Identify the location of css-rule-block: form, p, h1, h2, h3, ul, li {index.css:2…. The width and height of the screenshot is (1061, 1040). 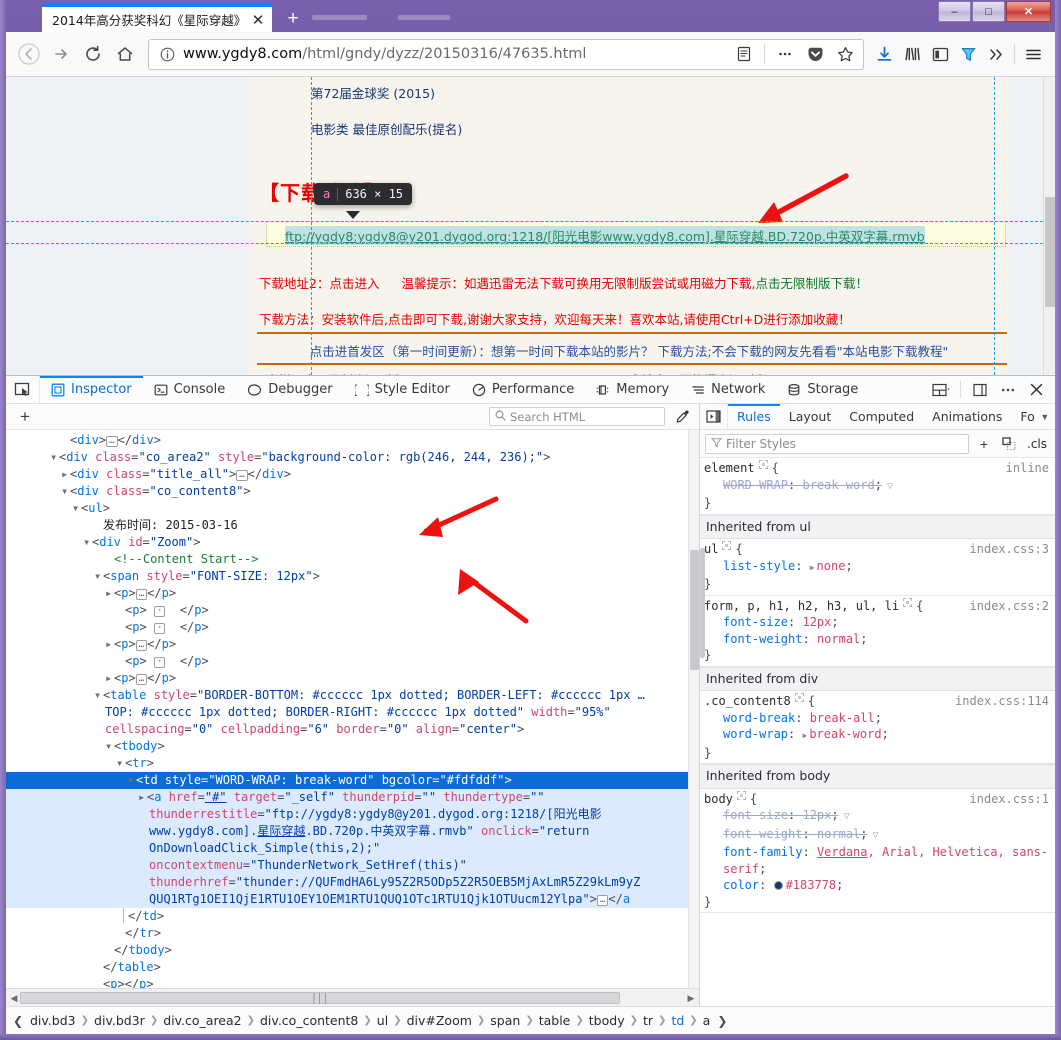
(877, 631).